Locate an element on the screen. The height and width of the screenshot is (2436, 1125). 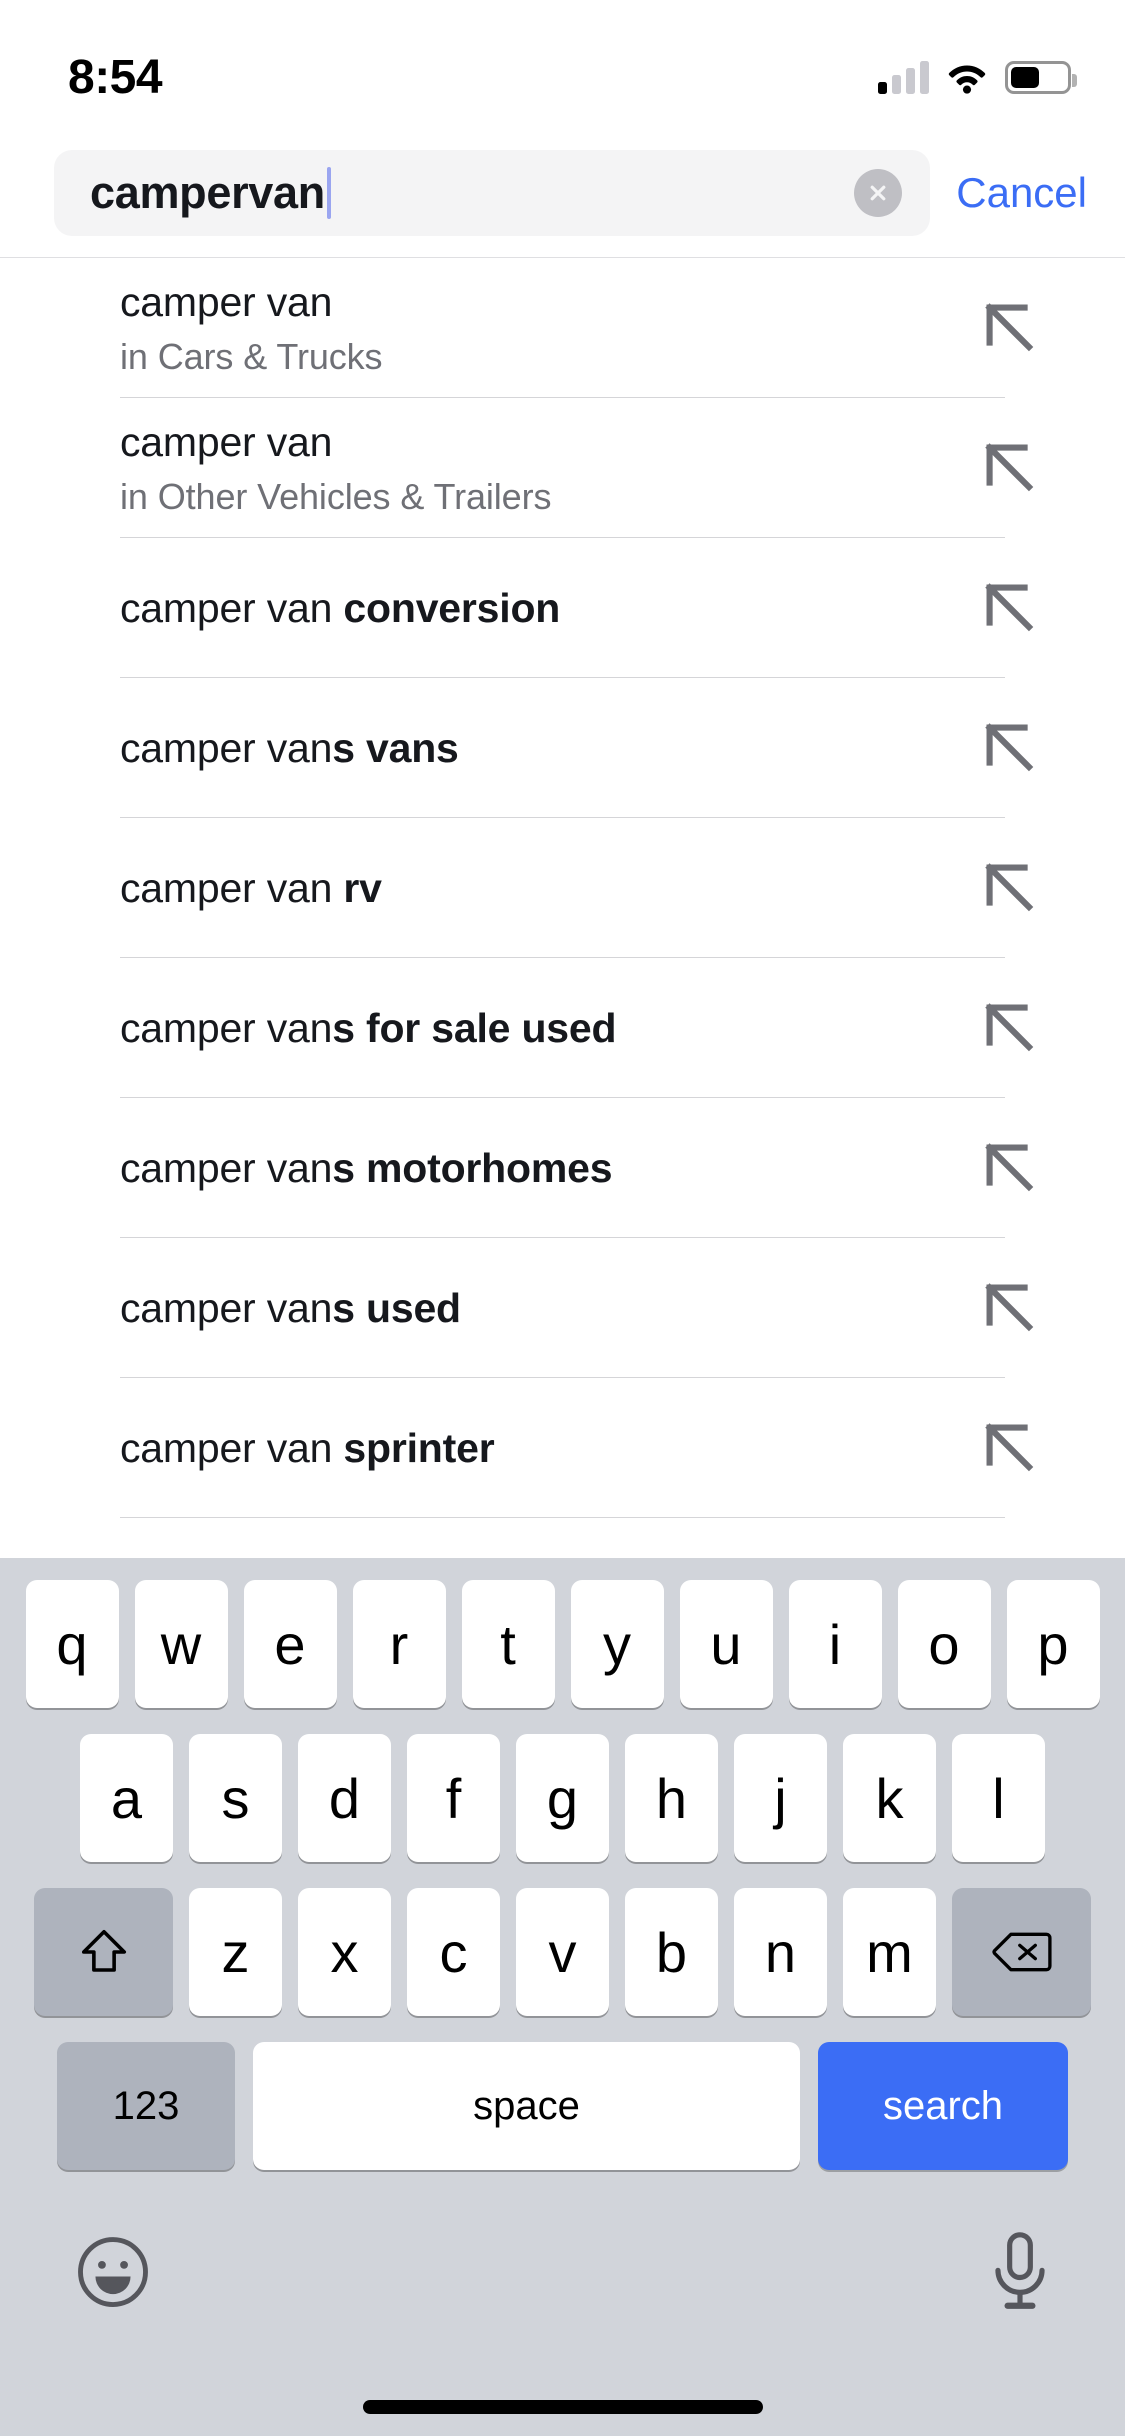
key-v: v is located at coordinates (562, 1952).